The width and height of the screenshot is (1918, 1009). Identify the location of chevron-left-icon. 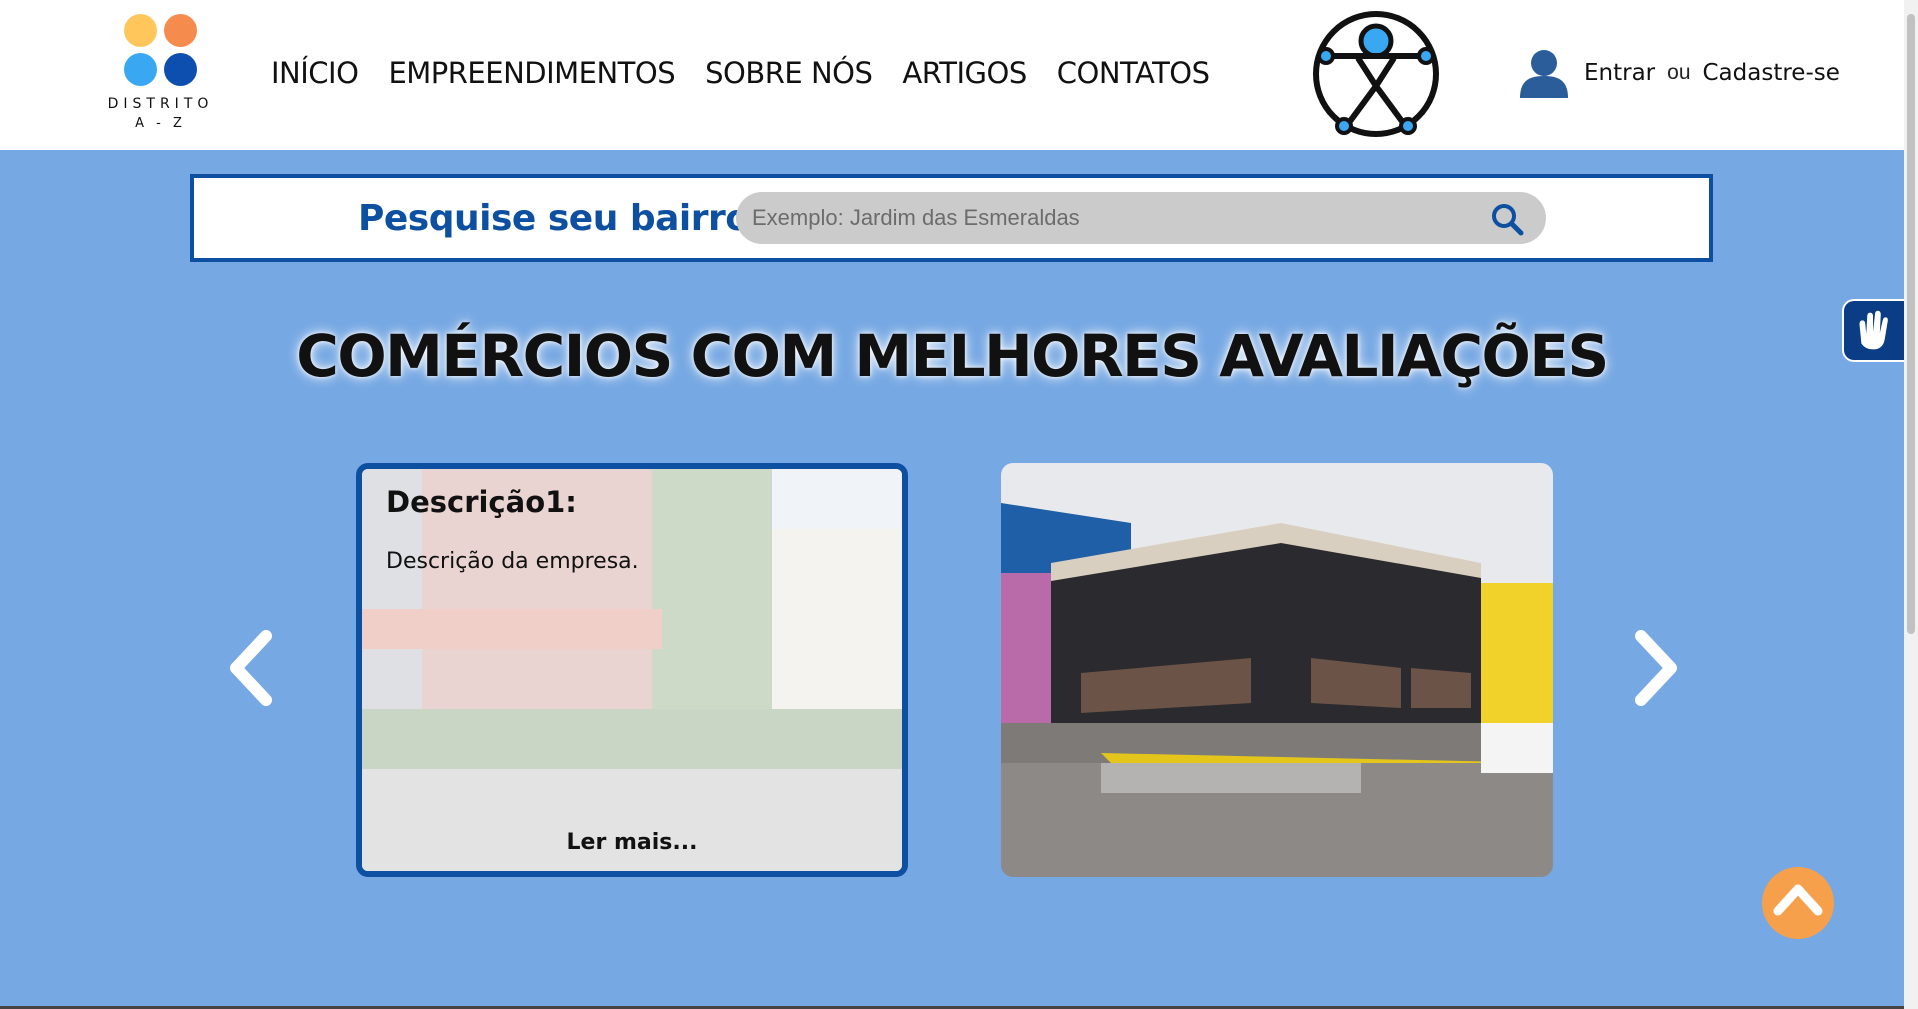
(252, 668).